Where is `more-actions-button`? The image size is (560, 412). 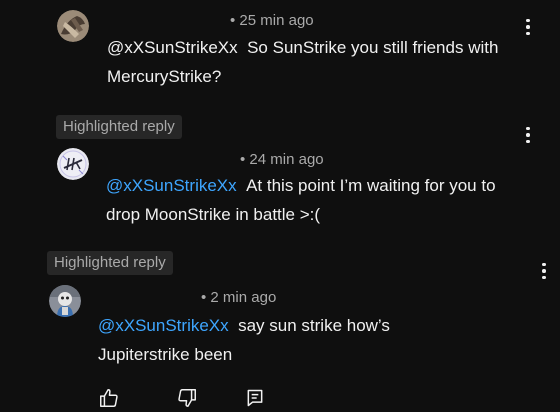
more-actions-button is located at coordinates (544, 271).